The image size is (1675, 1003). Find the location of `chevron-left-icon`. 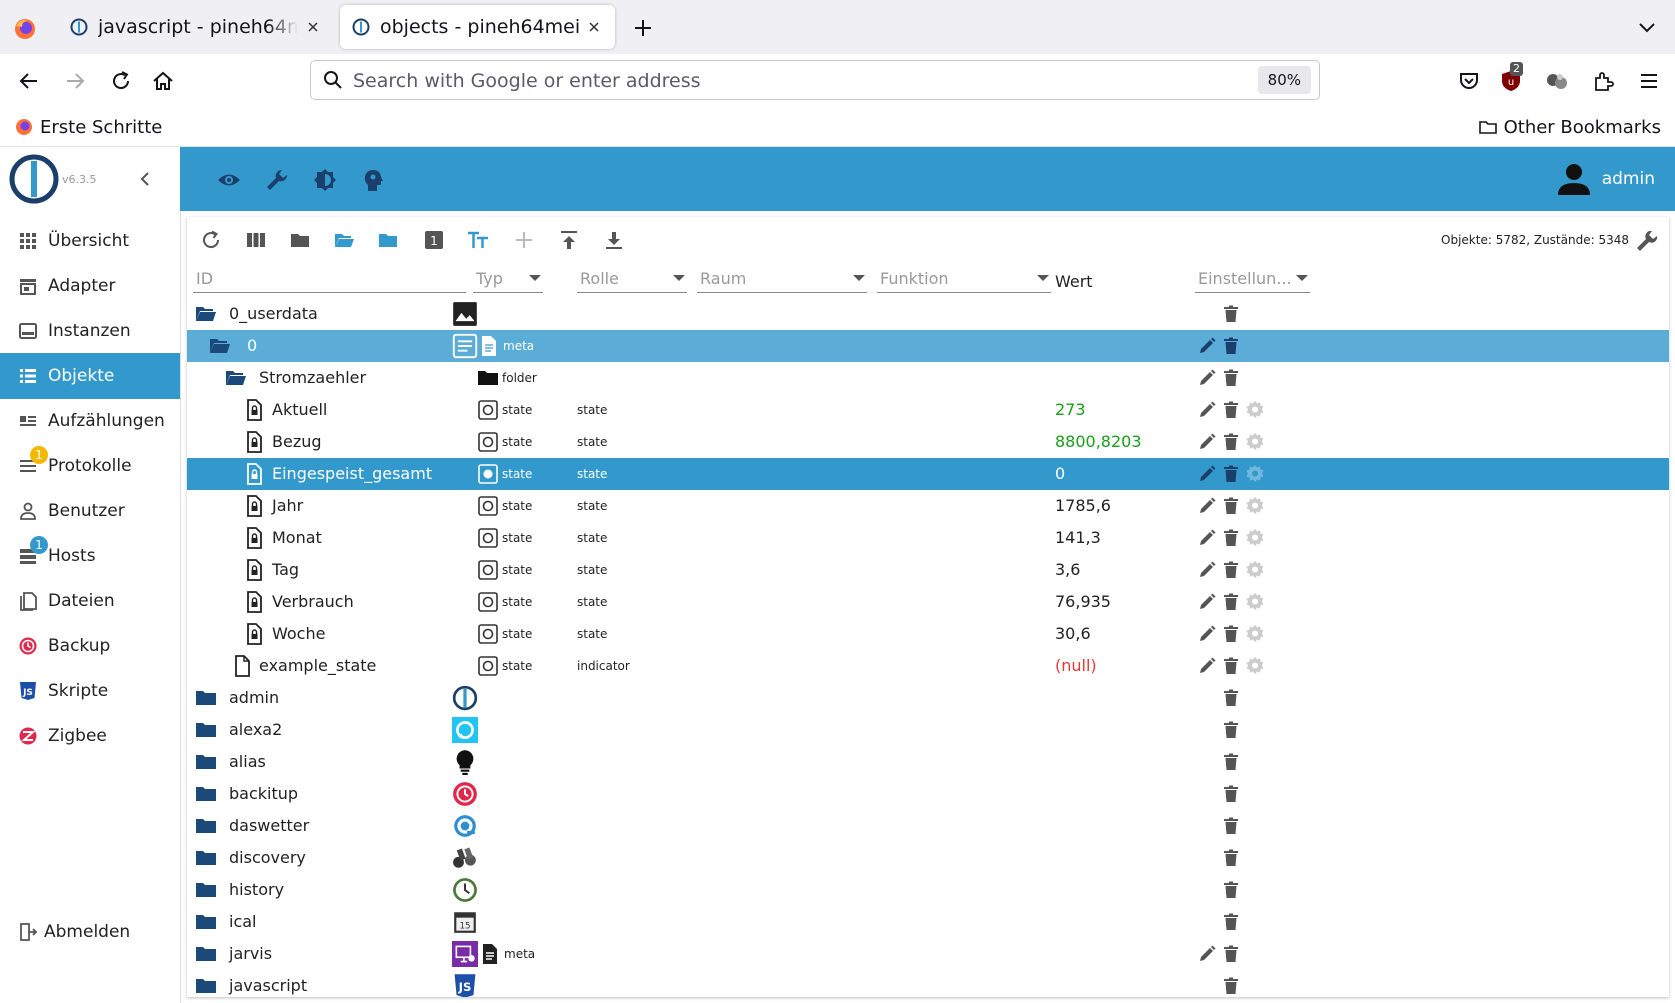

chevron-left-icon is located at coordinates (146, 179).